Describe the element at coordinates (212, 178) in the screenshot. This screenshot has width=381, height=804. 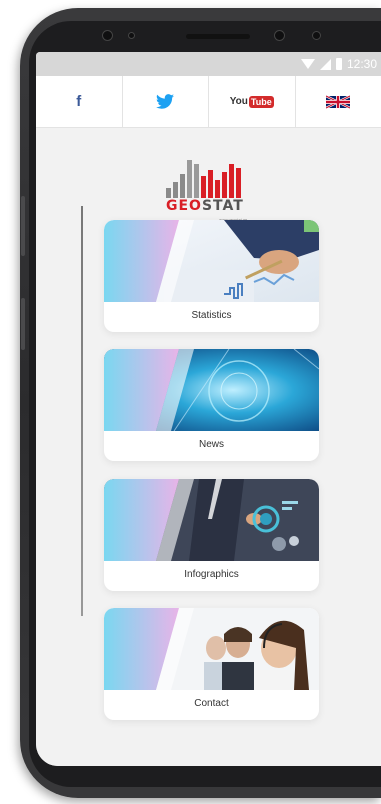
I see `logo-bars-icon` at that location.